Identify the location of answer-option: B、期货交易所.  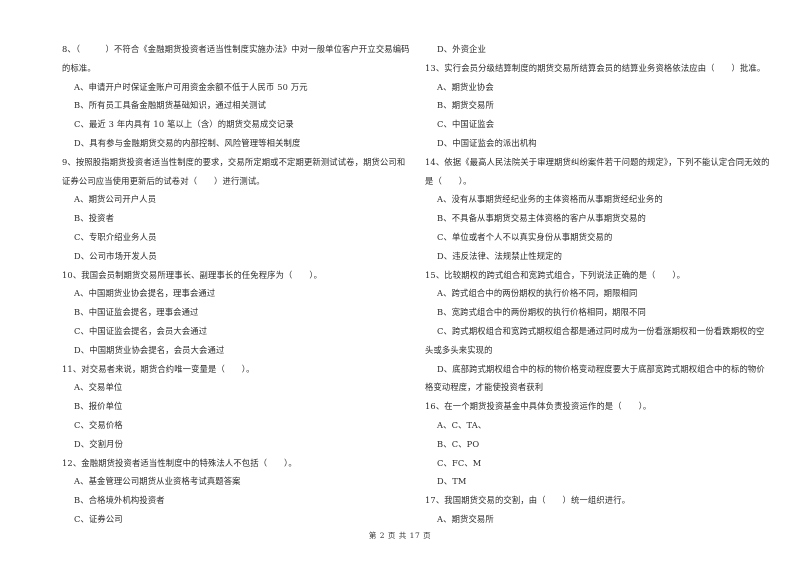
(465, 105).